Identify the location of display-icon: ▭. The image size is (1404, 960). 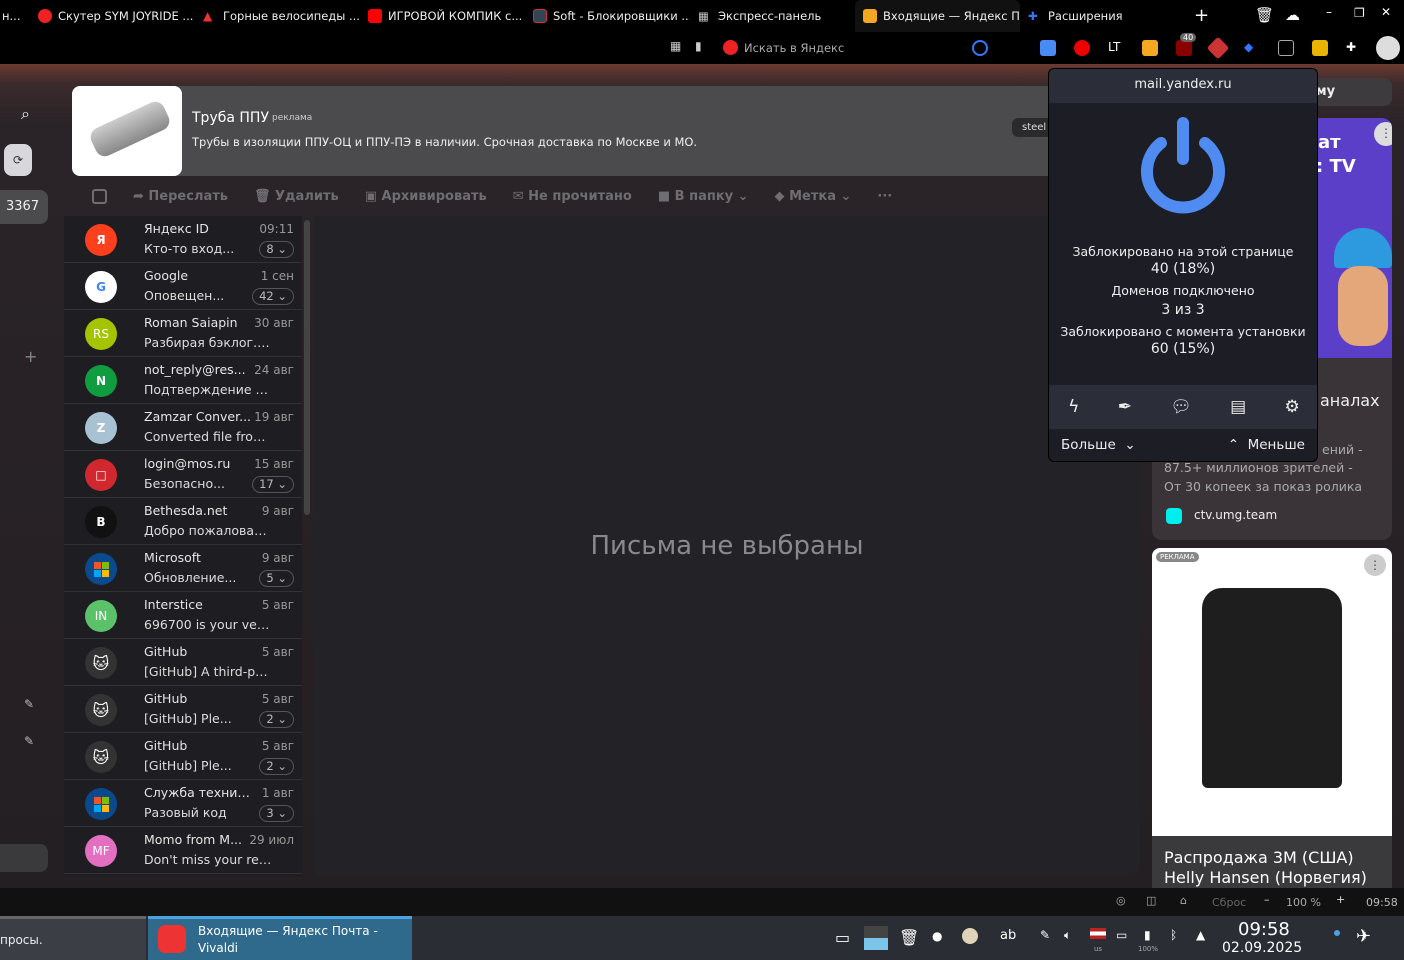
(842, 937).